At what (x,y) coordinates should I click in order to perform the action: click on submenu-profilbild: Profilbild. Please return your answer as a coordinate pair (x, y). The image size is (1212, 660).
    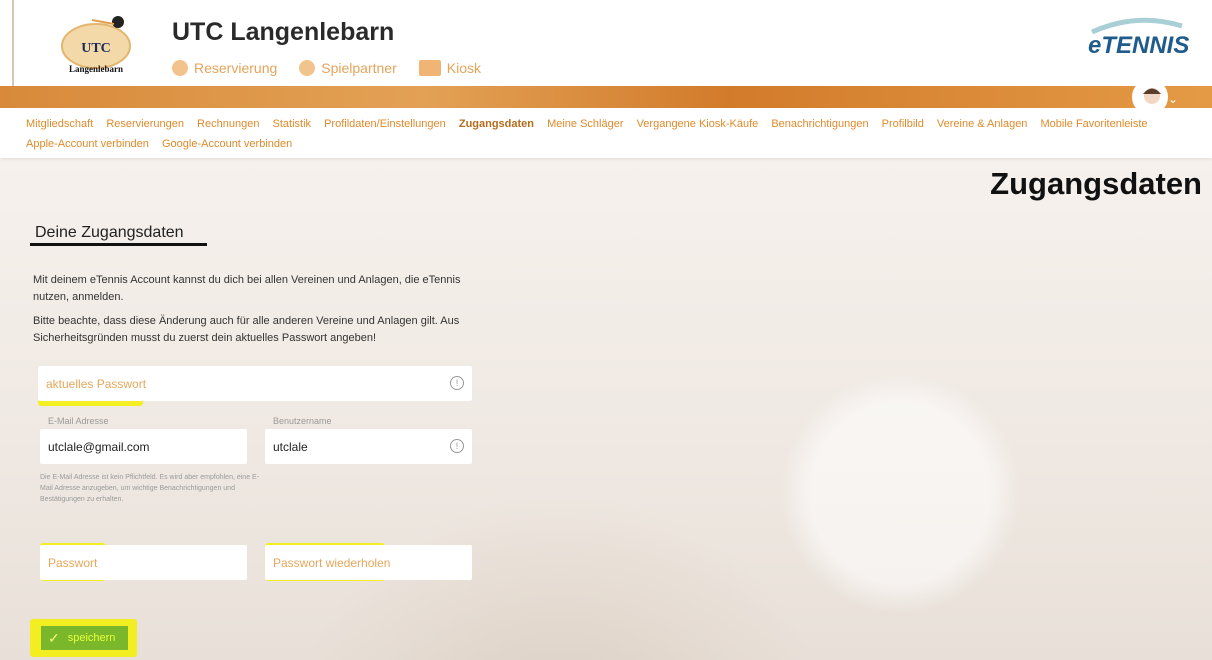
    Looking at the image, I should click on (903, 124).